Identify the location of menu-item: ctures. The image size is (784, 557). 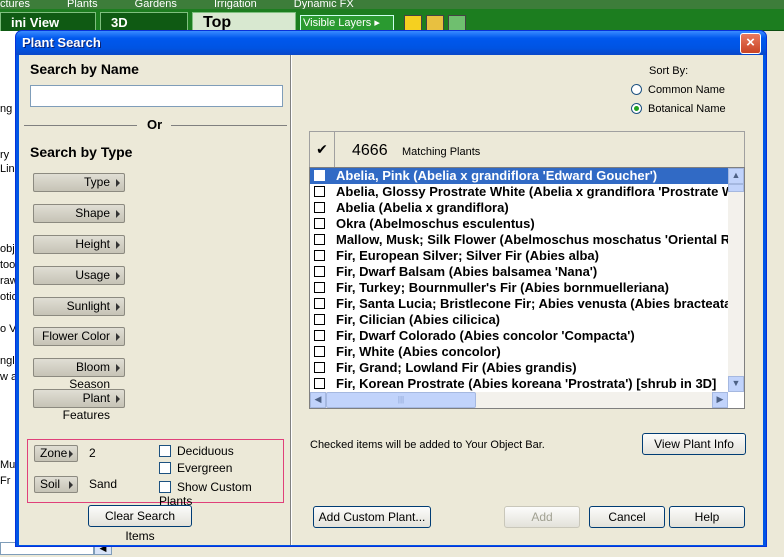
(15, 4).